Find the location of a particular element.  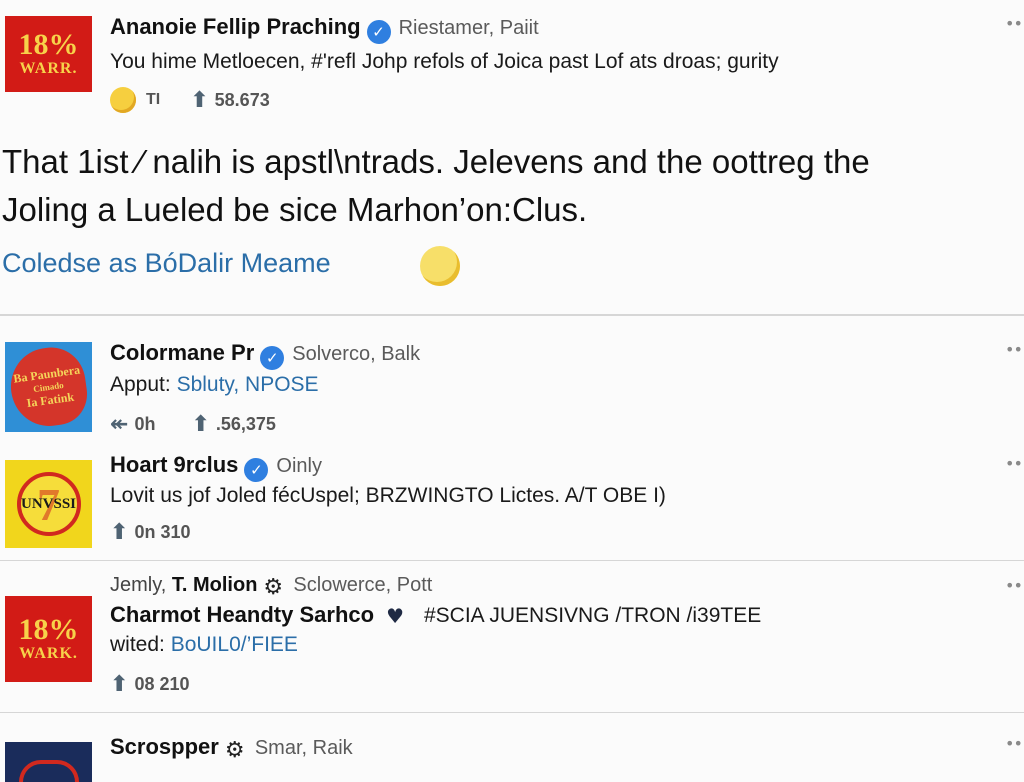

share-count: .56,375 is located at coordinates (245, 424).